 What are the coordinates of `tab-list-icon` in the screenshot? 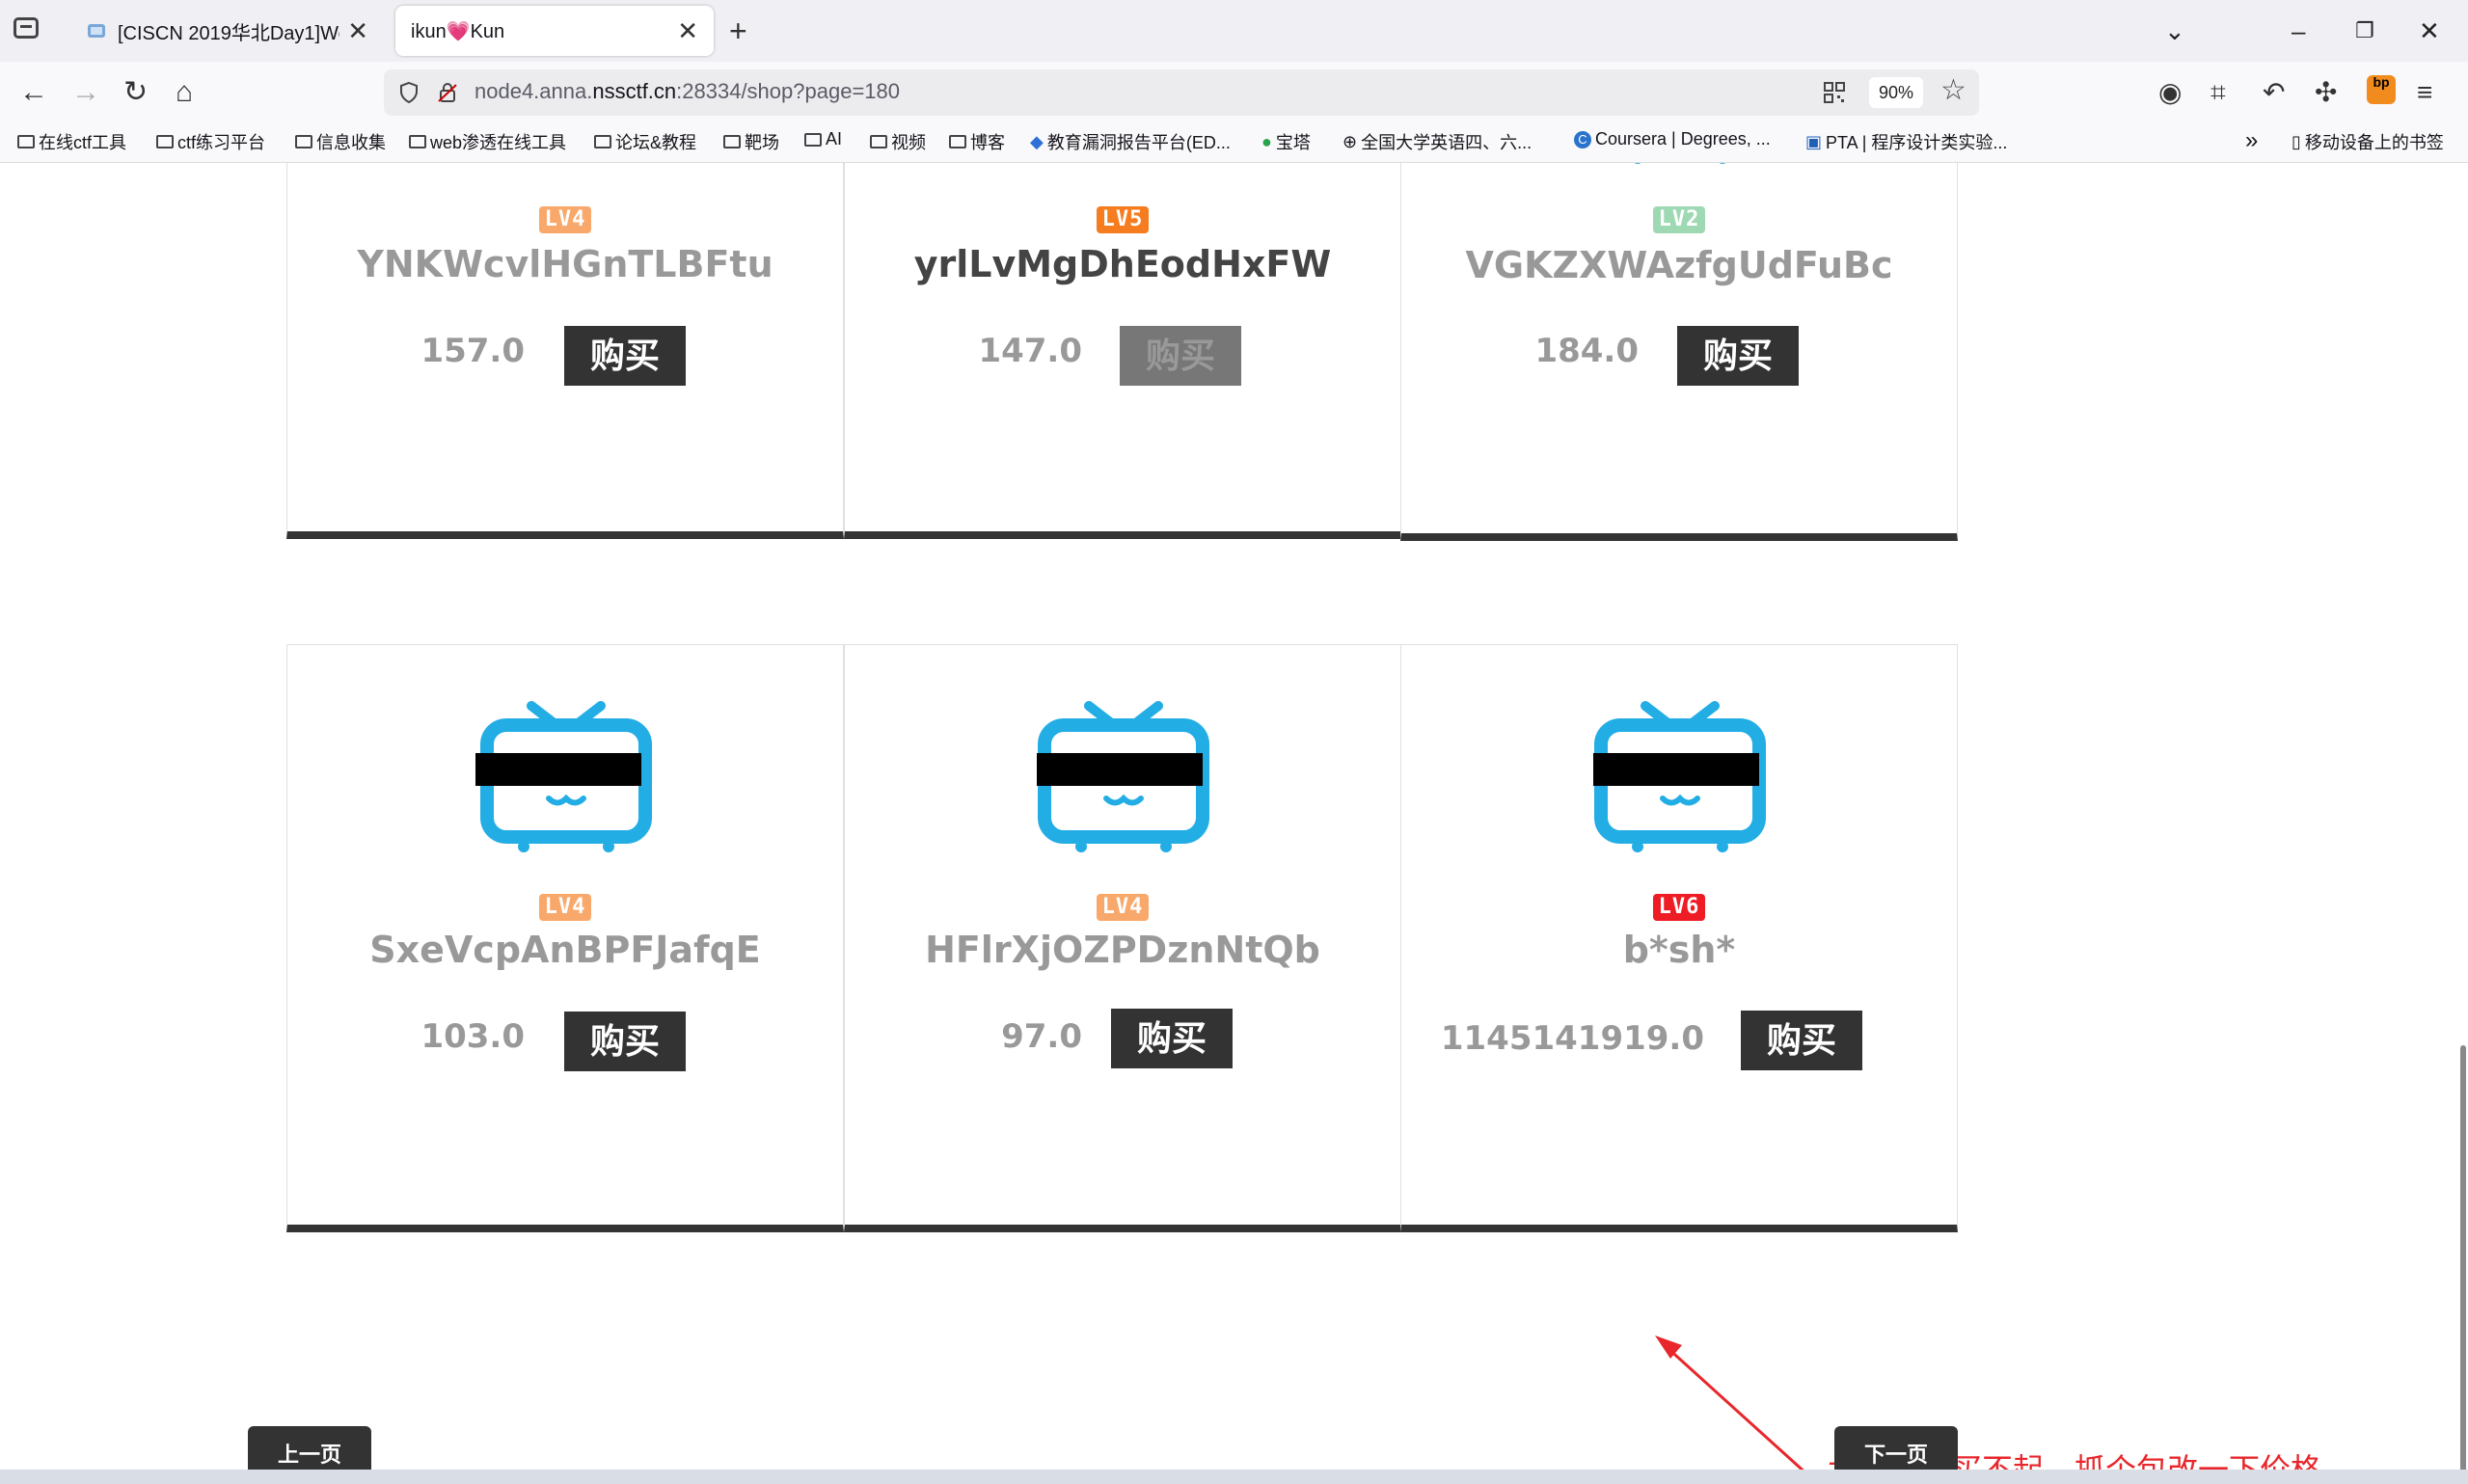 It's located at (26, 28).